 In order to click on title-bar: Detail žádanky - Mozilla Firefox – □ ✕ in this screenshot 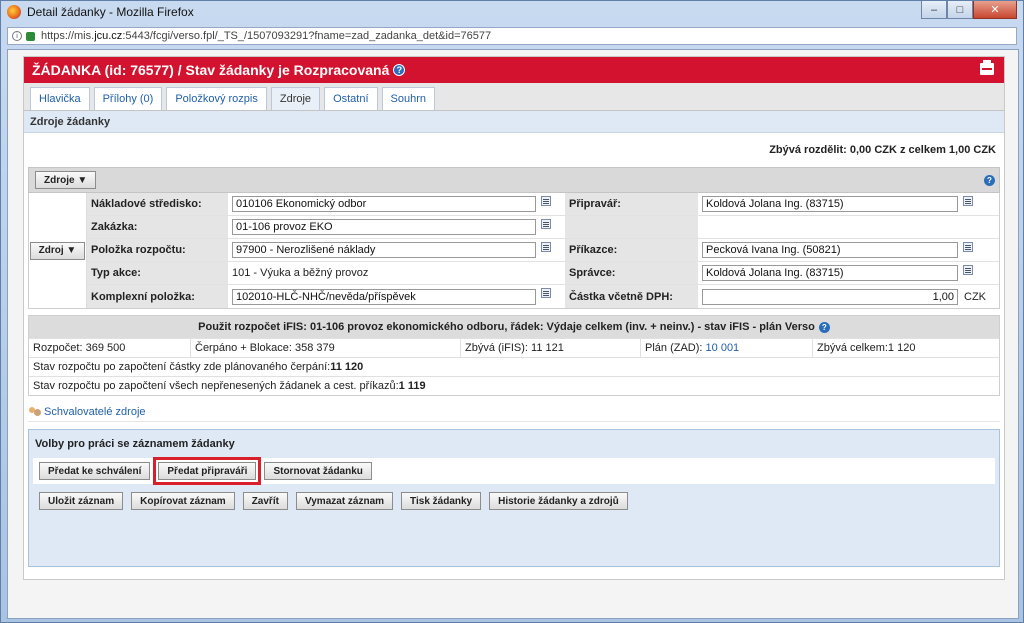, I will do `click(512, 12)`.